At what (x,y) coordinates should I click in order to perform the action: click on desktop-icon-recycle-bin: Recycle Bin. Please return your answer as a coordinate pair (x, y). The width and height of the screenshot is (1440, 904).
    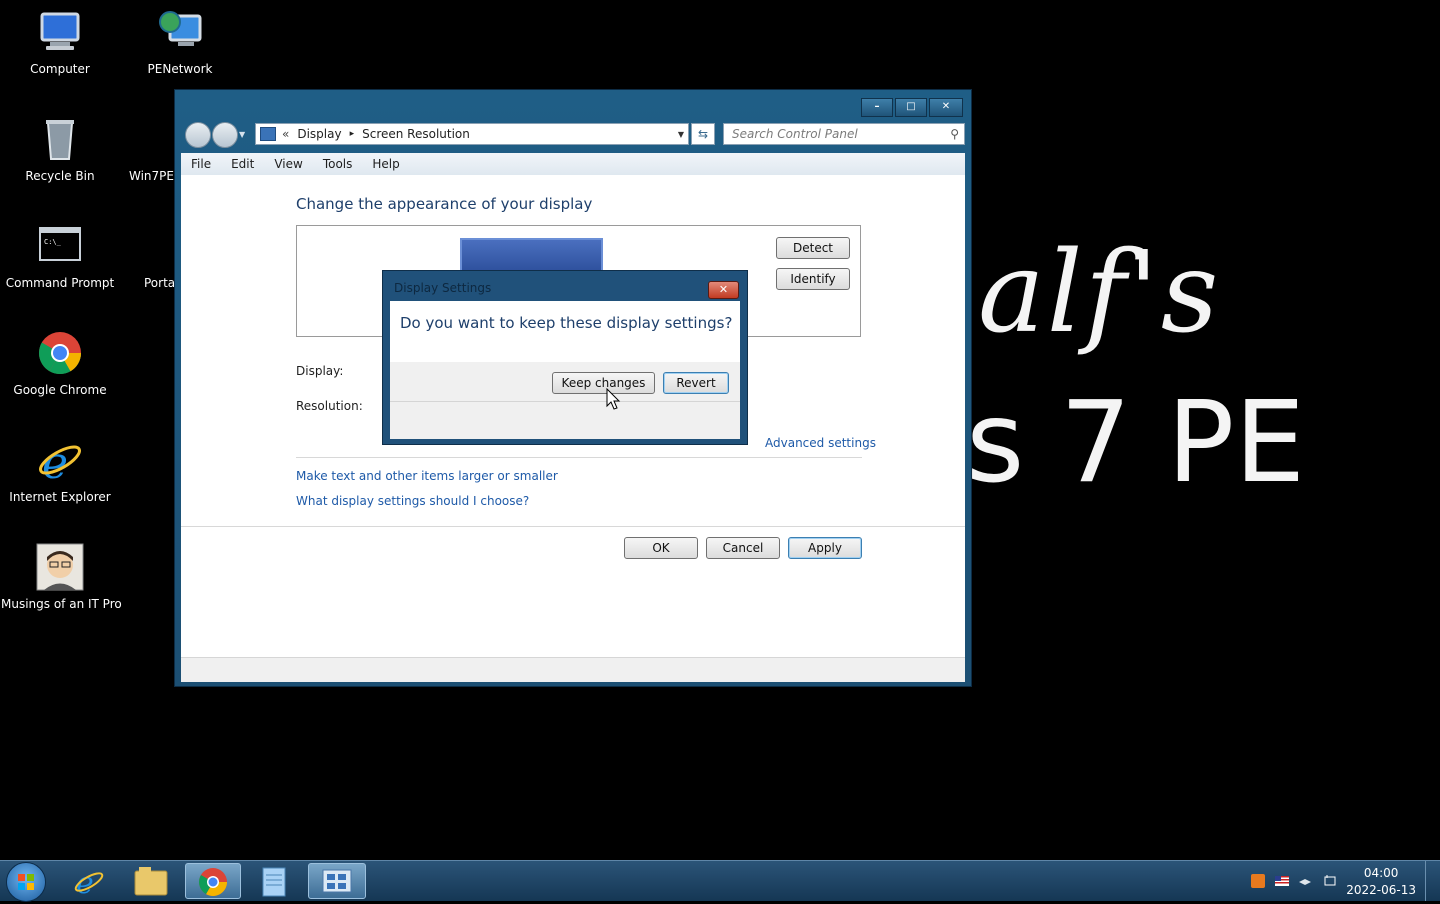
    Looking at the image, I should click on (60, 149).